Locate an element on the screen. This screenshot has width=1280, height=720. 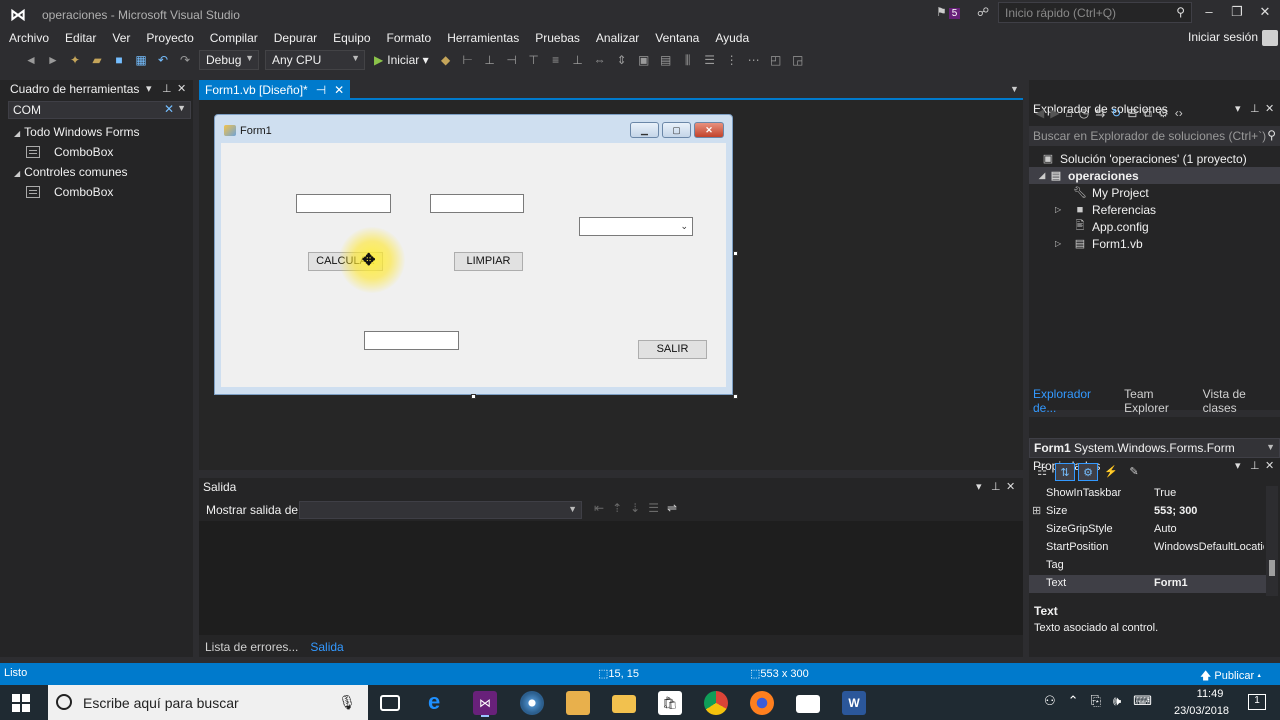
form-maximize-button: ▢ is located at coordinates (676, 130).